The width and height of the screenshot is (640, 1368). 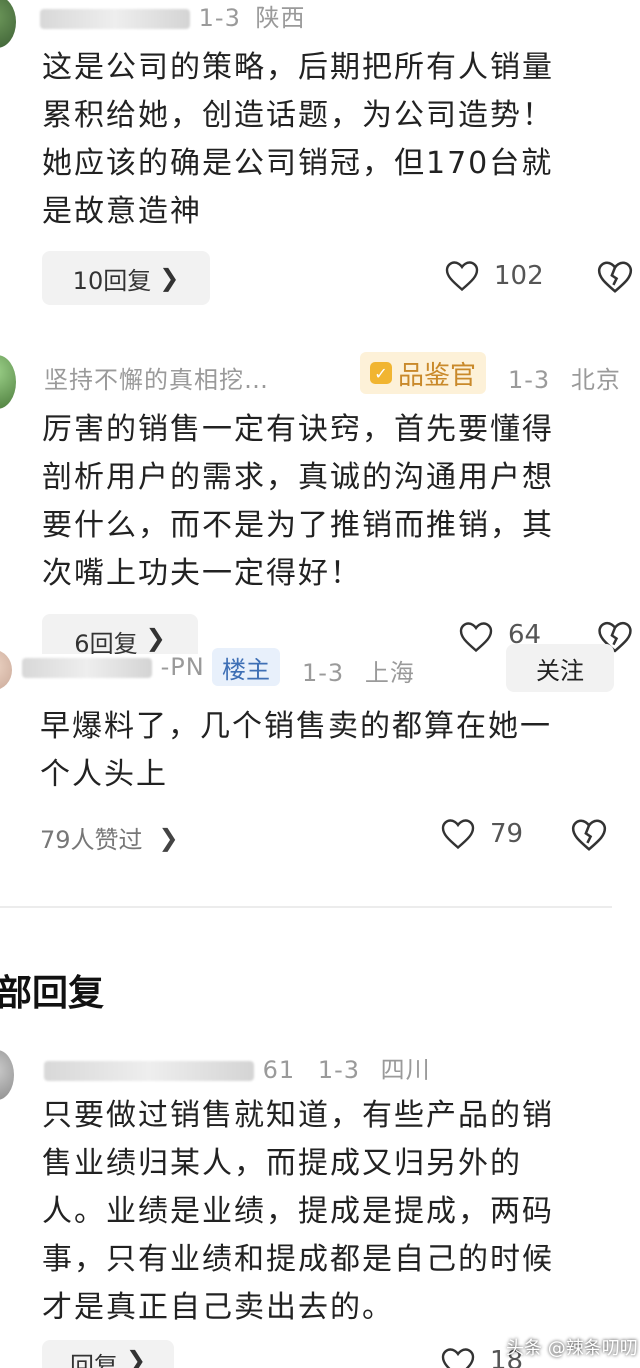 I want to click on comment-meta: 1-3 北京, so click(x=564, y=377).